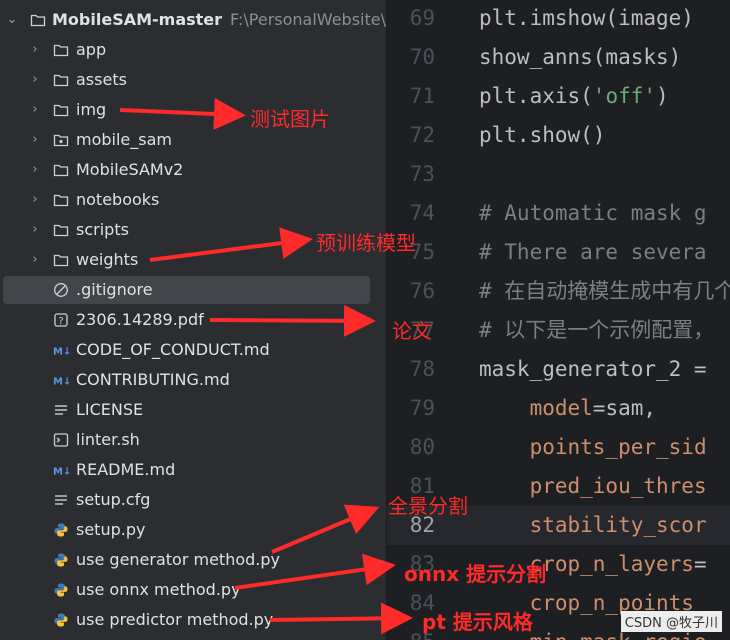 This screenshot has height=640, width=730. What do you see at coordinates (126, 469) in the screenshot?
I see `tree-item-label: README.md` at bounding box center [126, 469].